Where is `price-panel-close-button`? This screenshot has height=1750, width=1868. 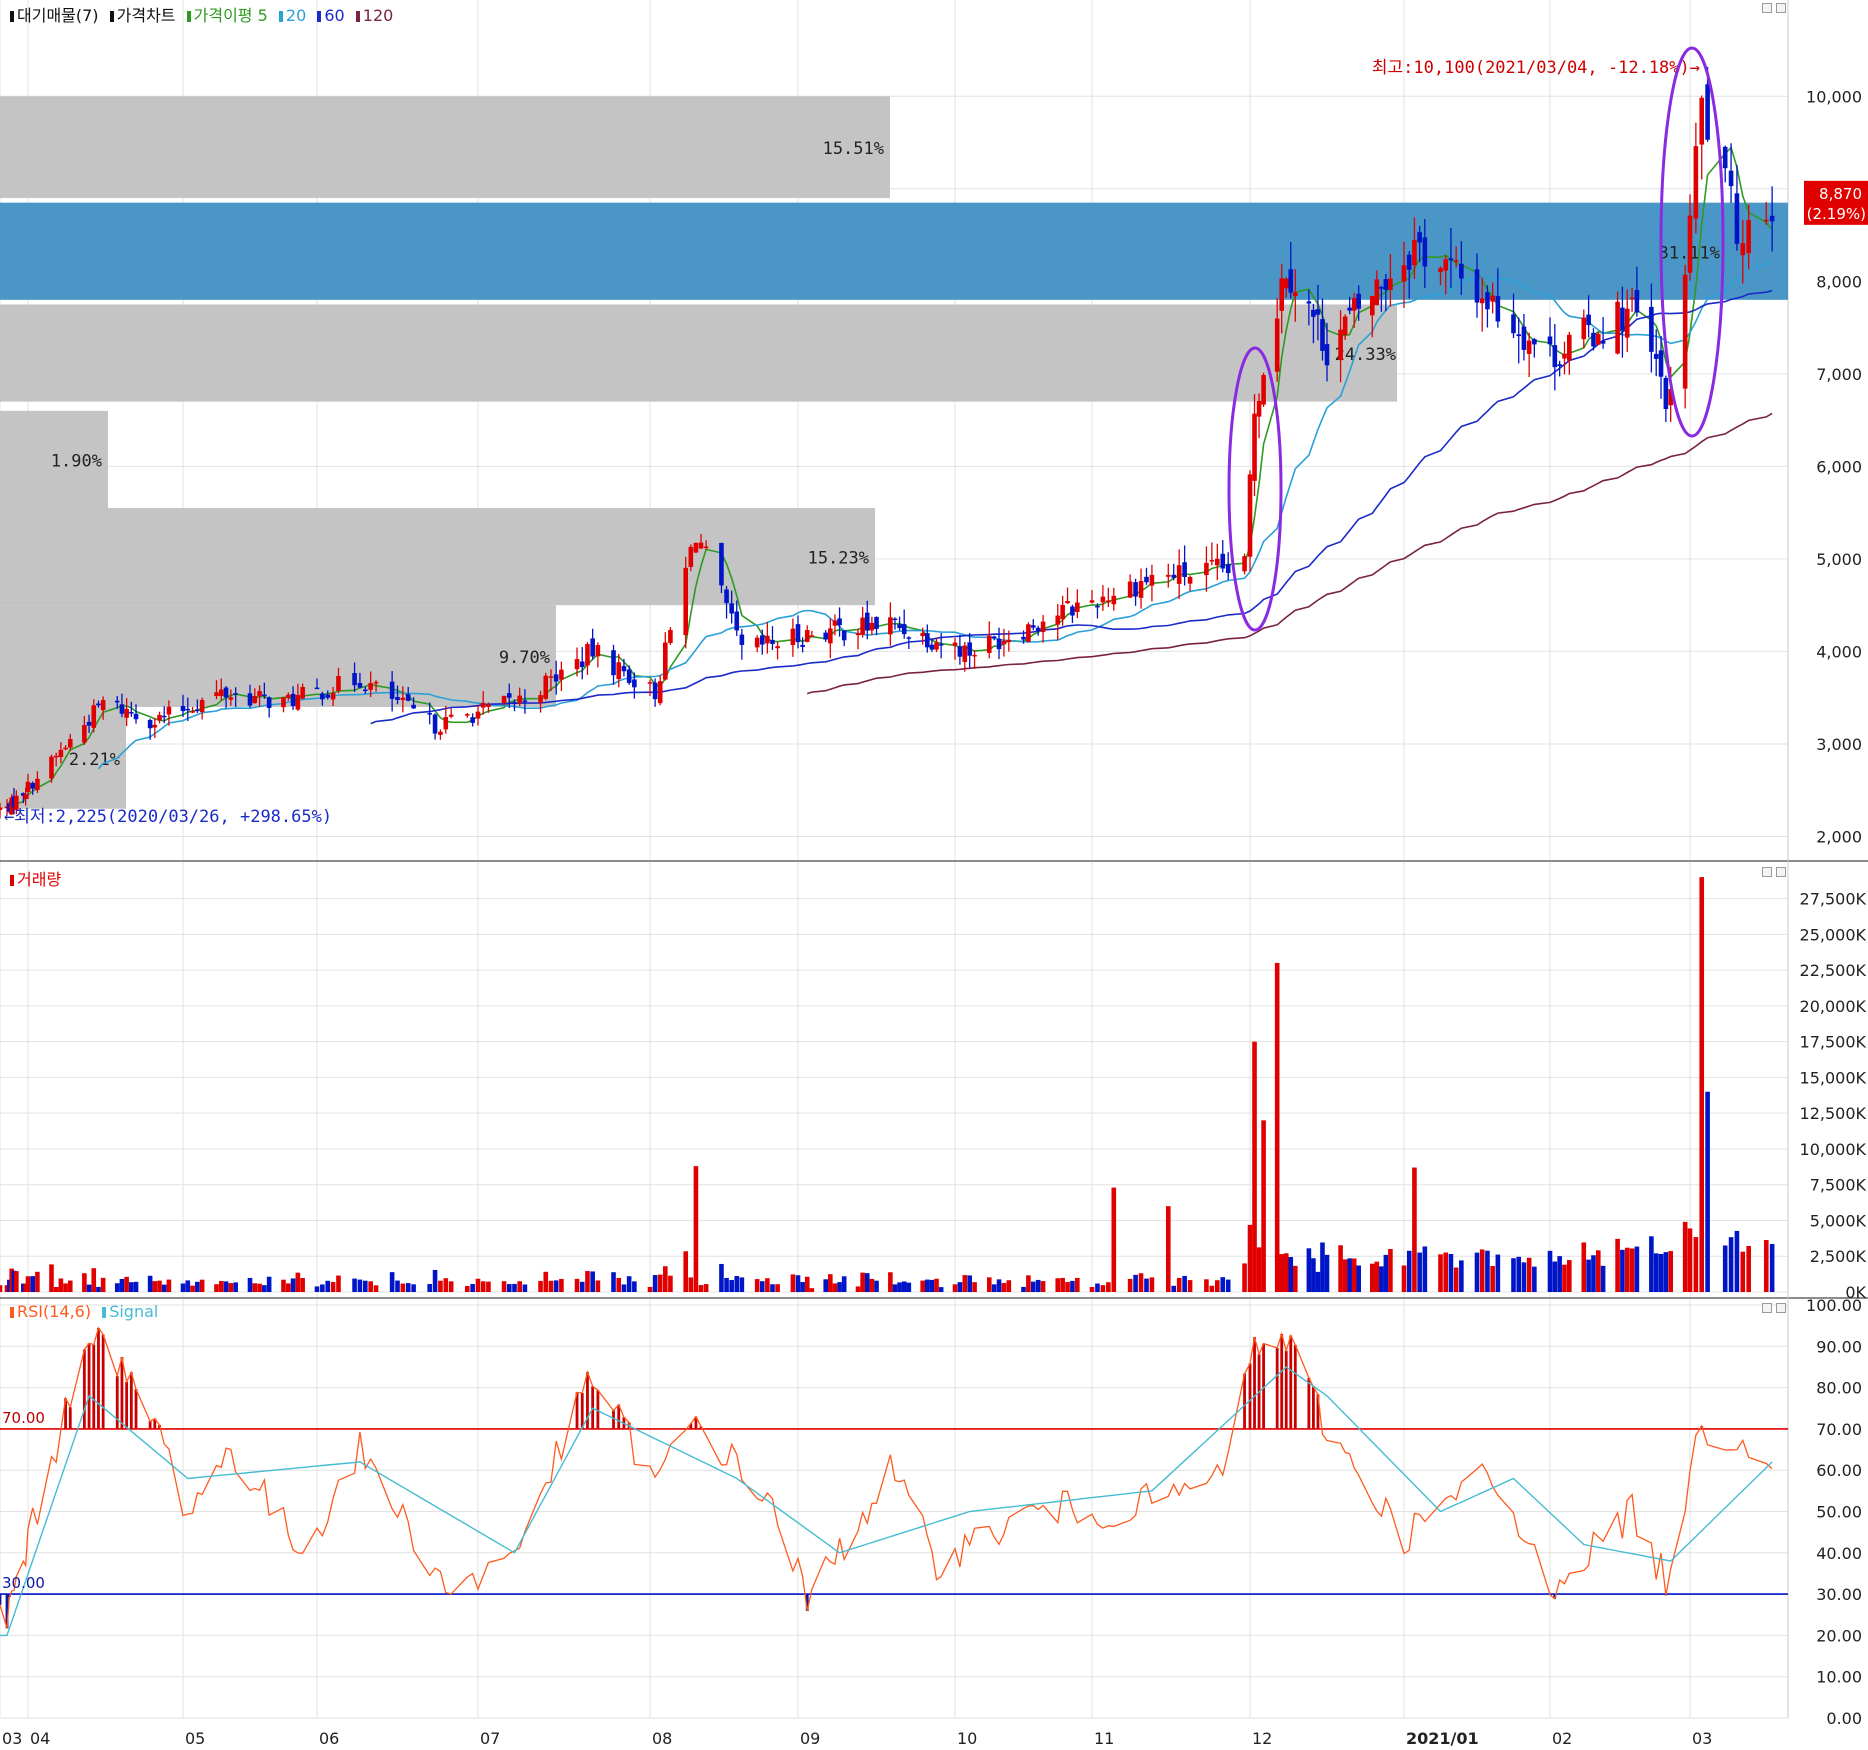
price-panel-close-button is located at coordinates (1781, 8).